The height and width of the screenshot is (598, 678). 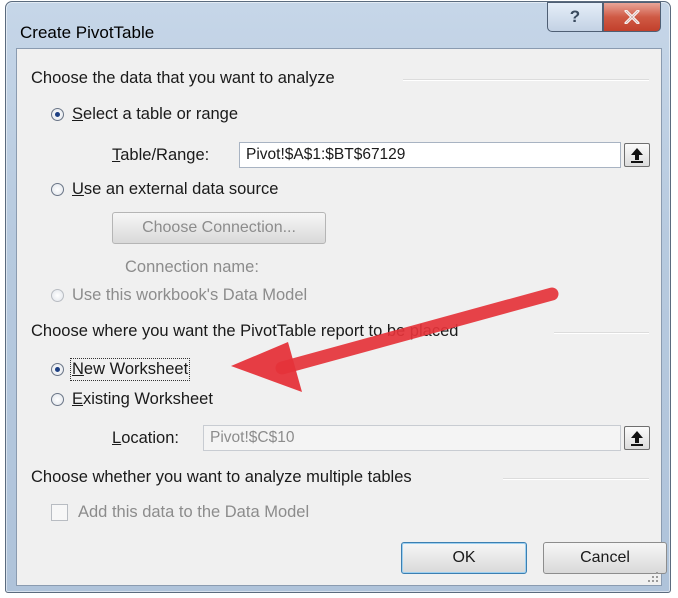 What do you see at coordinates (430, 155) in the screenshot?
I see `table-range-input: Pivot!$A$1:$BT$67129` at bounding box center [430, 155].